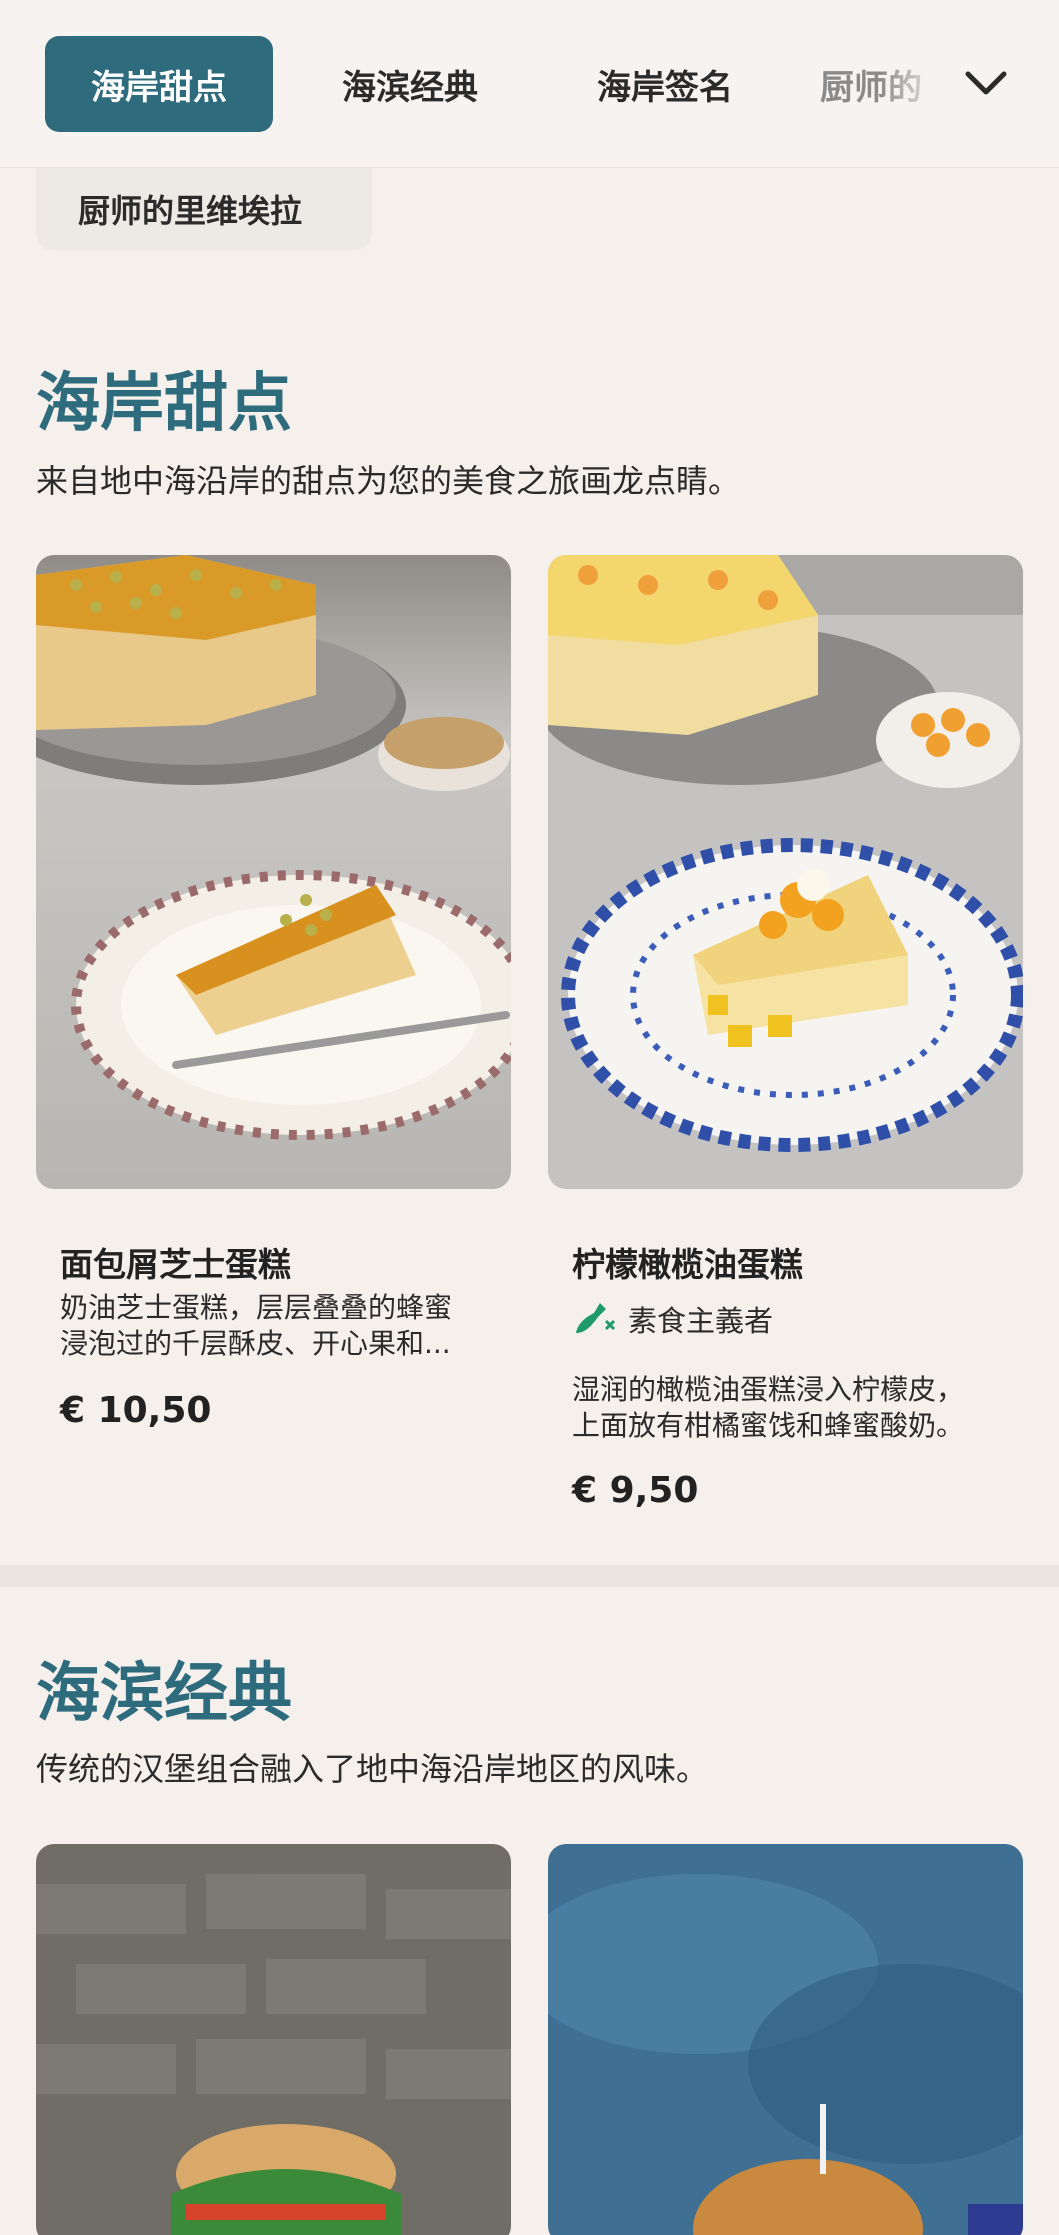 Image resolution: width=1059 pixels, height=2235 pixels. I want to click on category-nav: 海岸甜点 海滨经典 海岸签名 厨师的, so click(529, 84).